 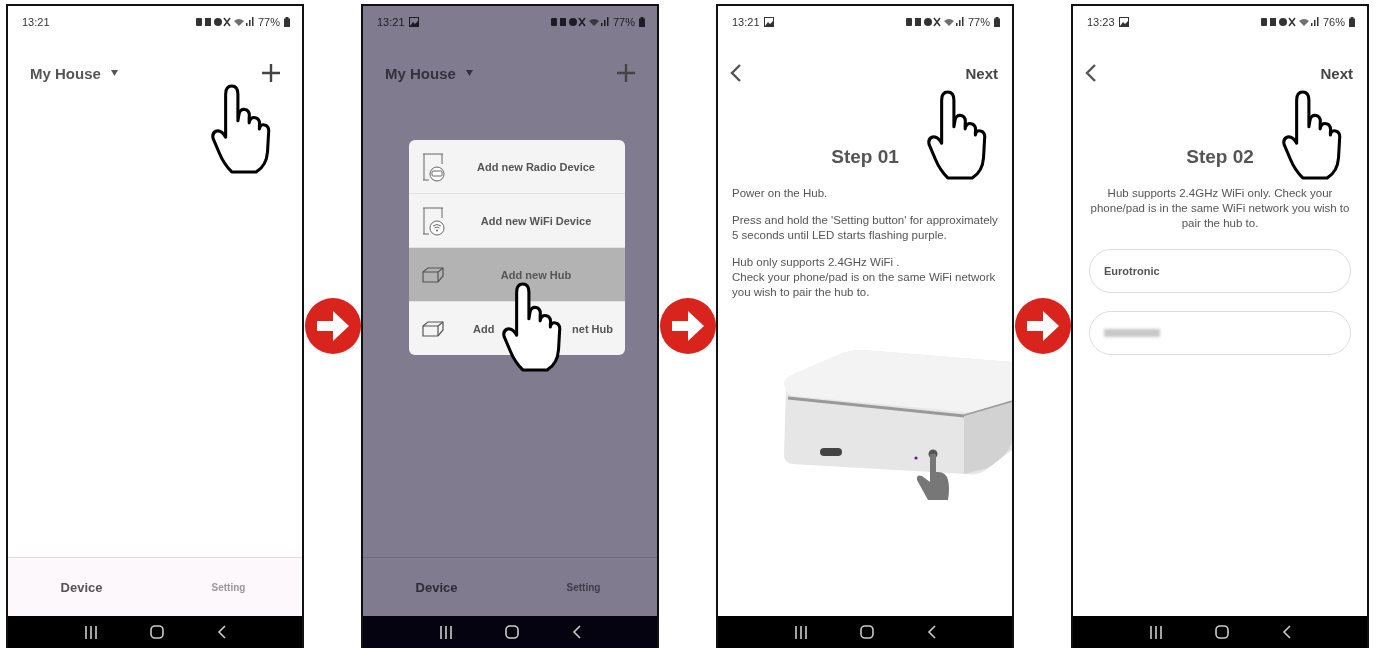 I want to click on menu-label-end: net Hub, so click(x=592, y=328).